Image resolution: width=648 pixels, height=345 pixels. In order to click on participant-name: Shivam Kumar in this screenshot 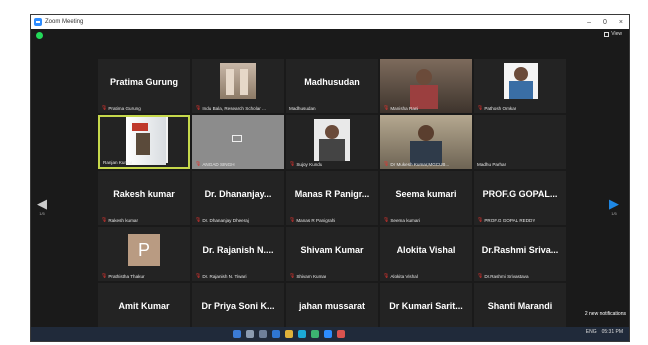, I will do `click(311, 276)`.